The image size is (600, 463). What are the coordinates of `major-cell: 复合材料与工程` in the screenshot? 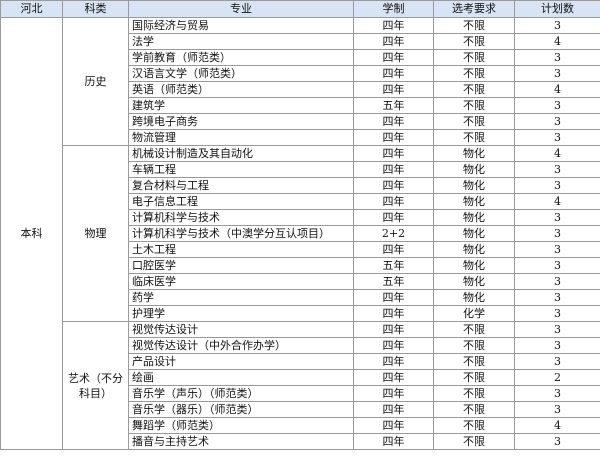 It's located at (241, 185).